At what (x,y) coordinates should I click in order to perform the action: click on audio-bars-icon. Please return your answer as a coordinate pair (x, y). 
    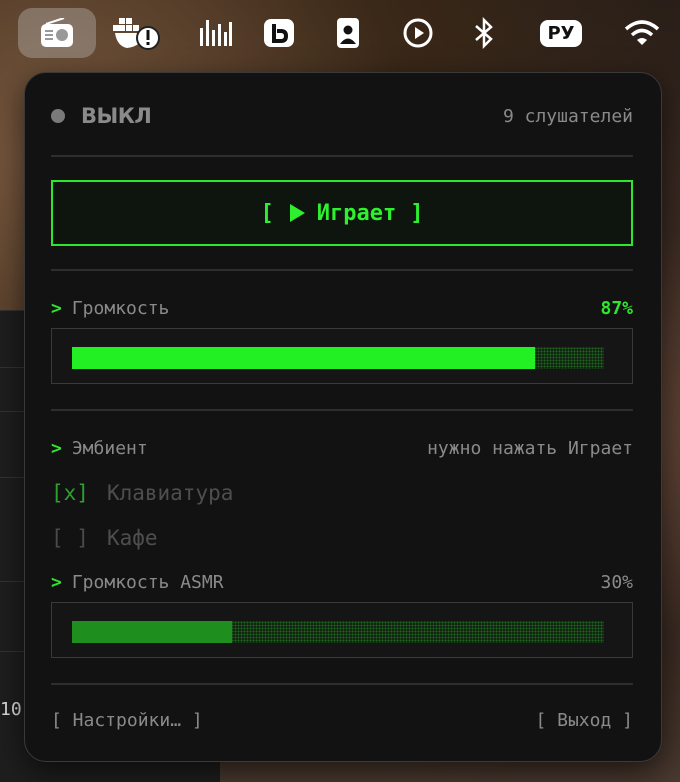
    Looking at the image, I should click on (216, 33).